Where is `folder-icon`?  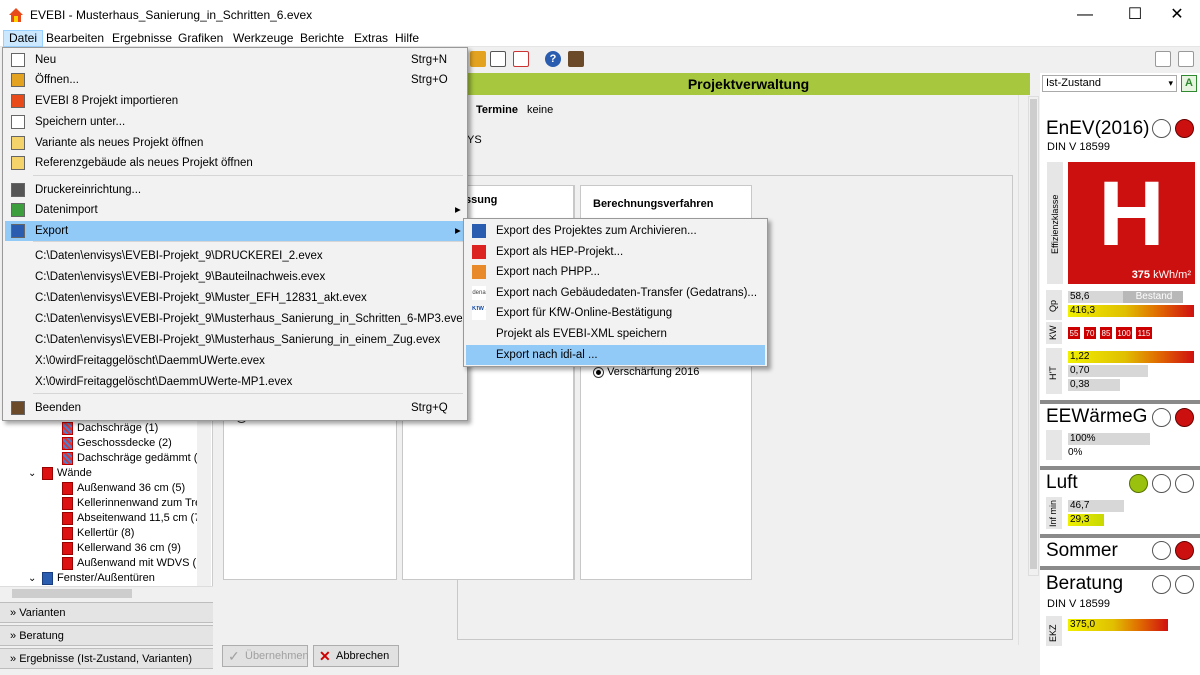 folder-icon is located at coordinates (18, 163).